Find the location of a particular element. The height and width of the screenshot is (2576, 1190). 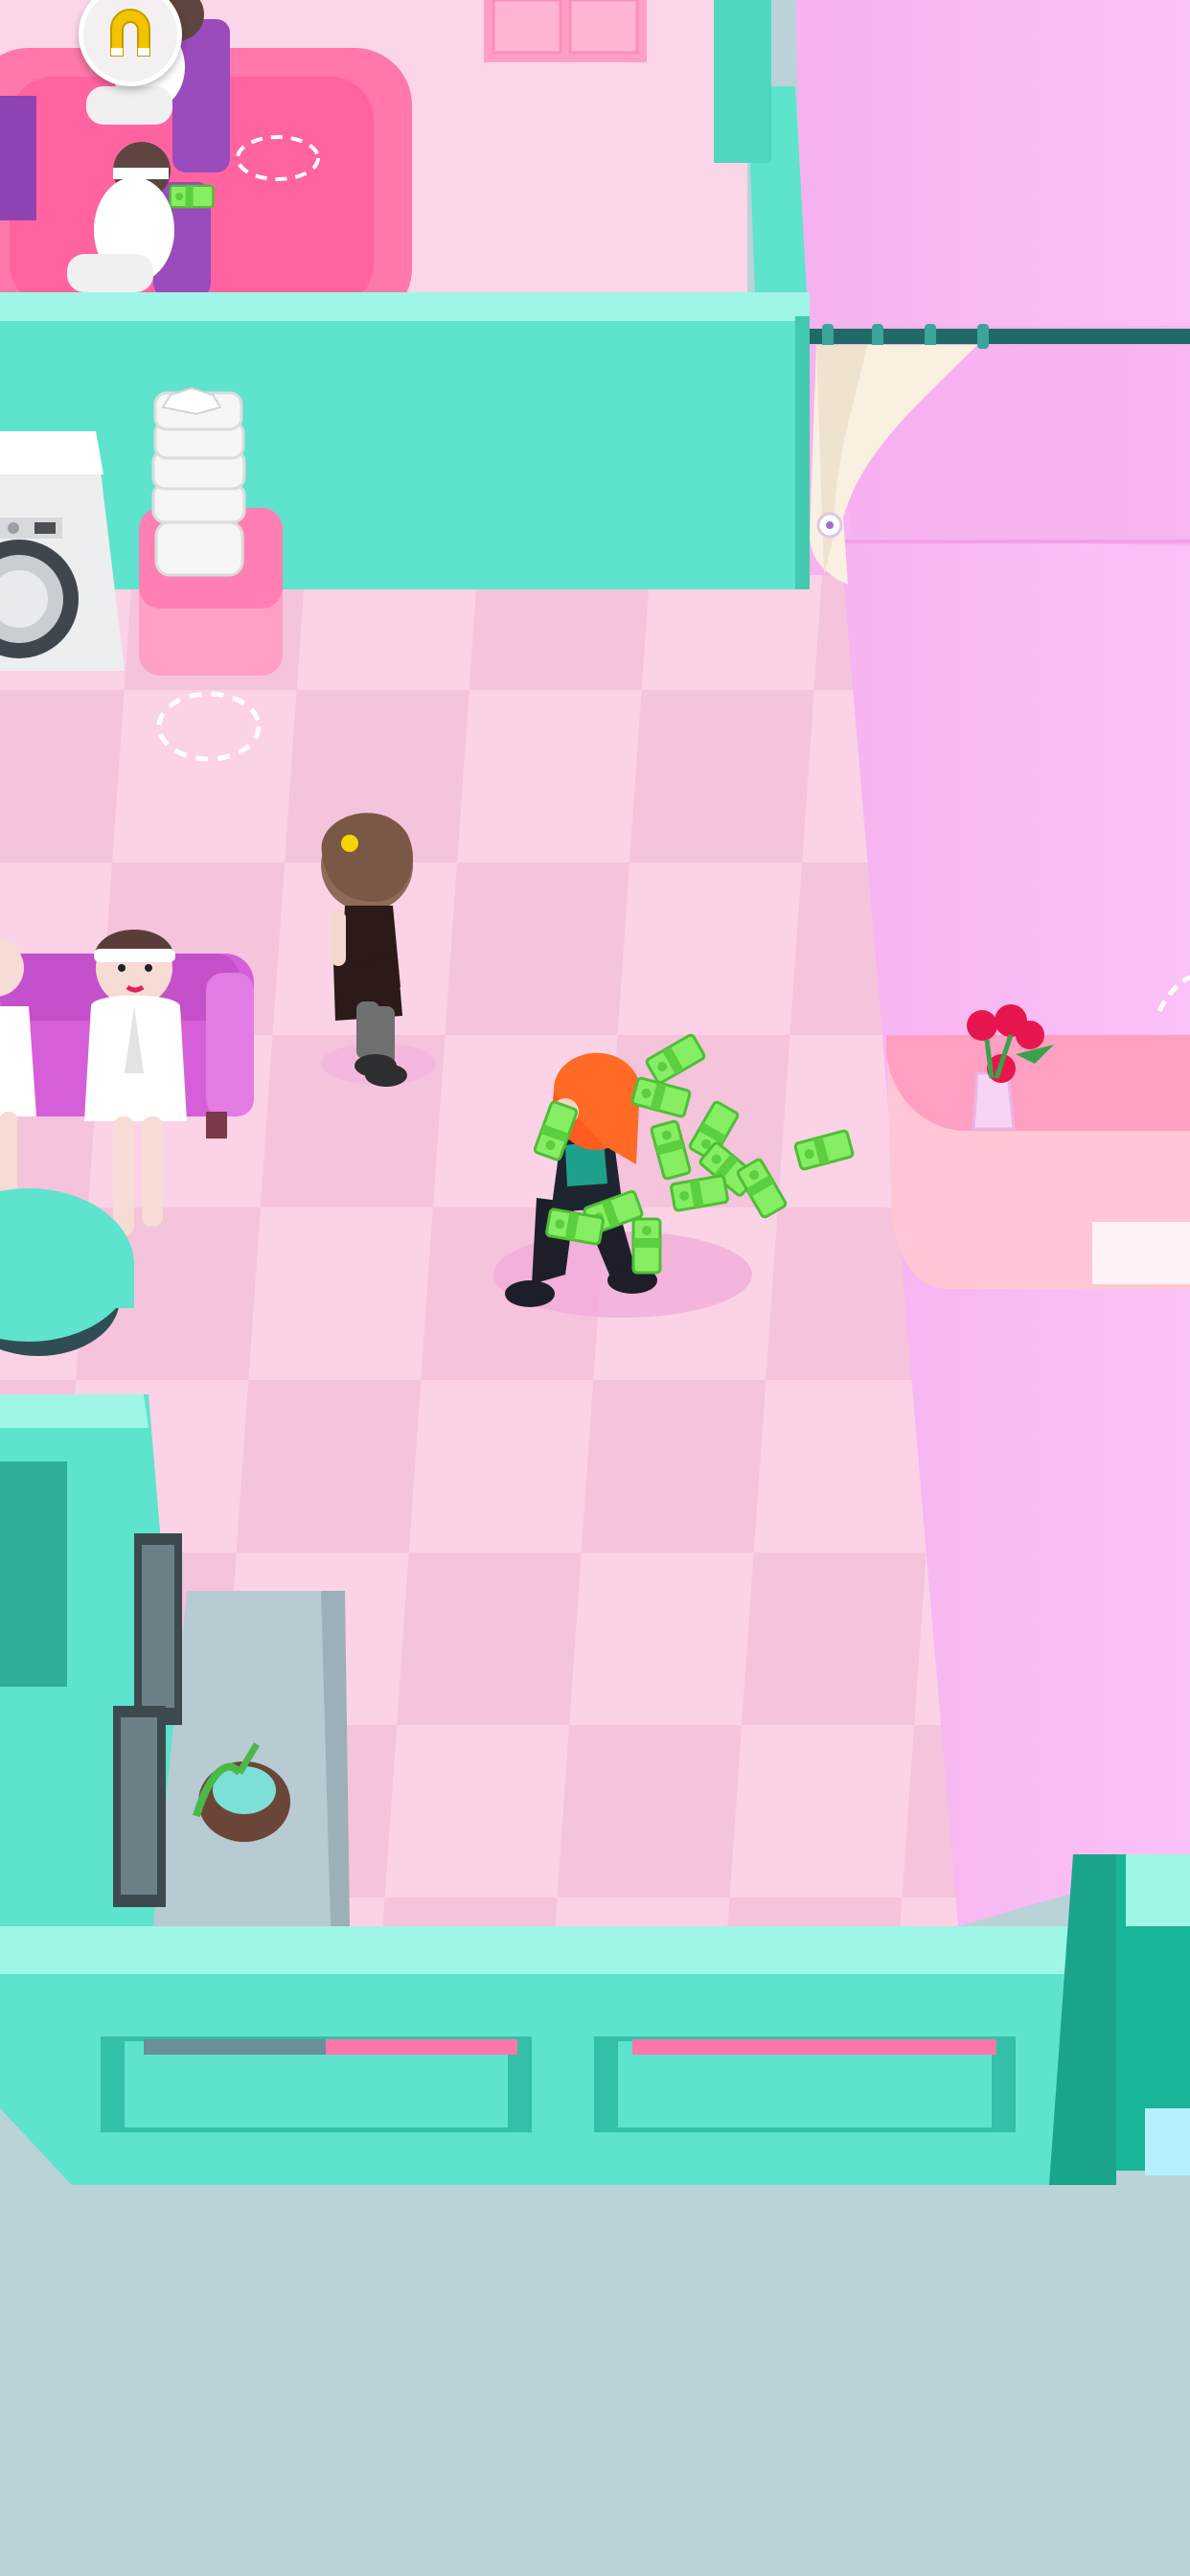

treatment-room-wall is located at coordinates (405, 440).